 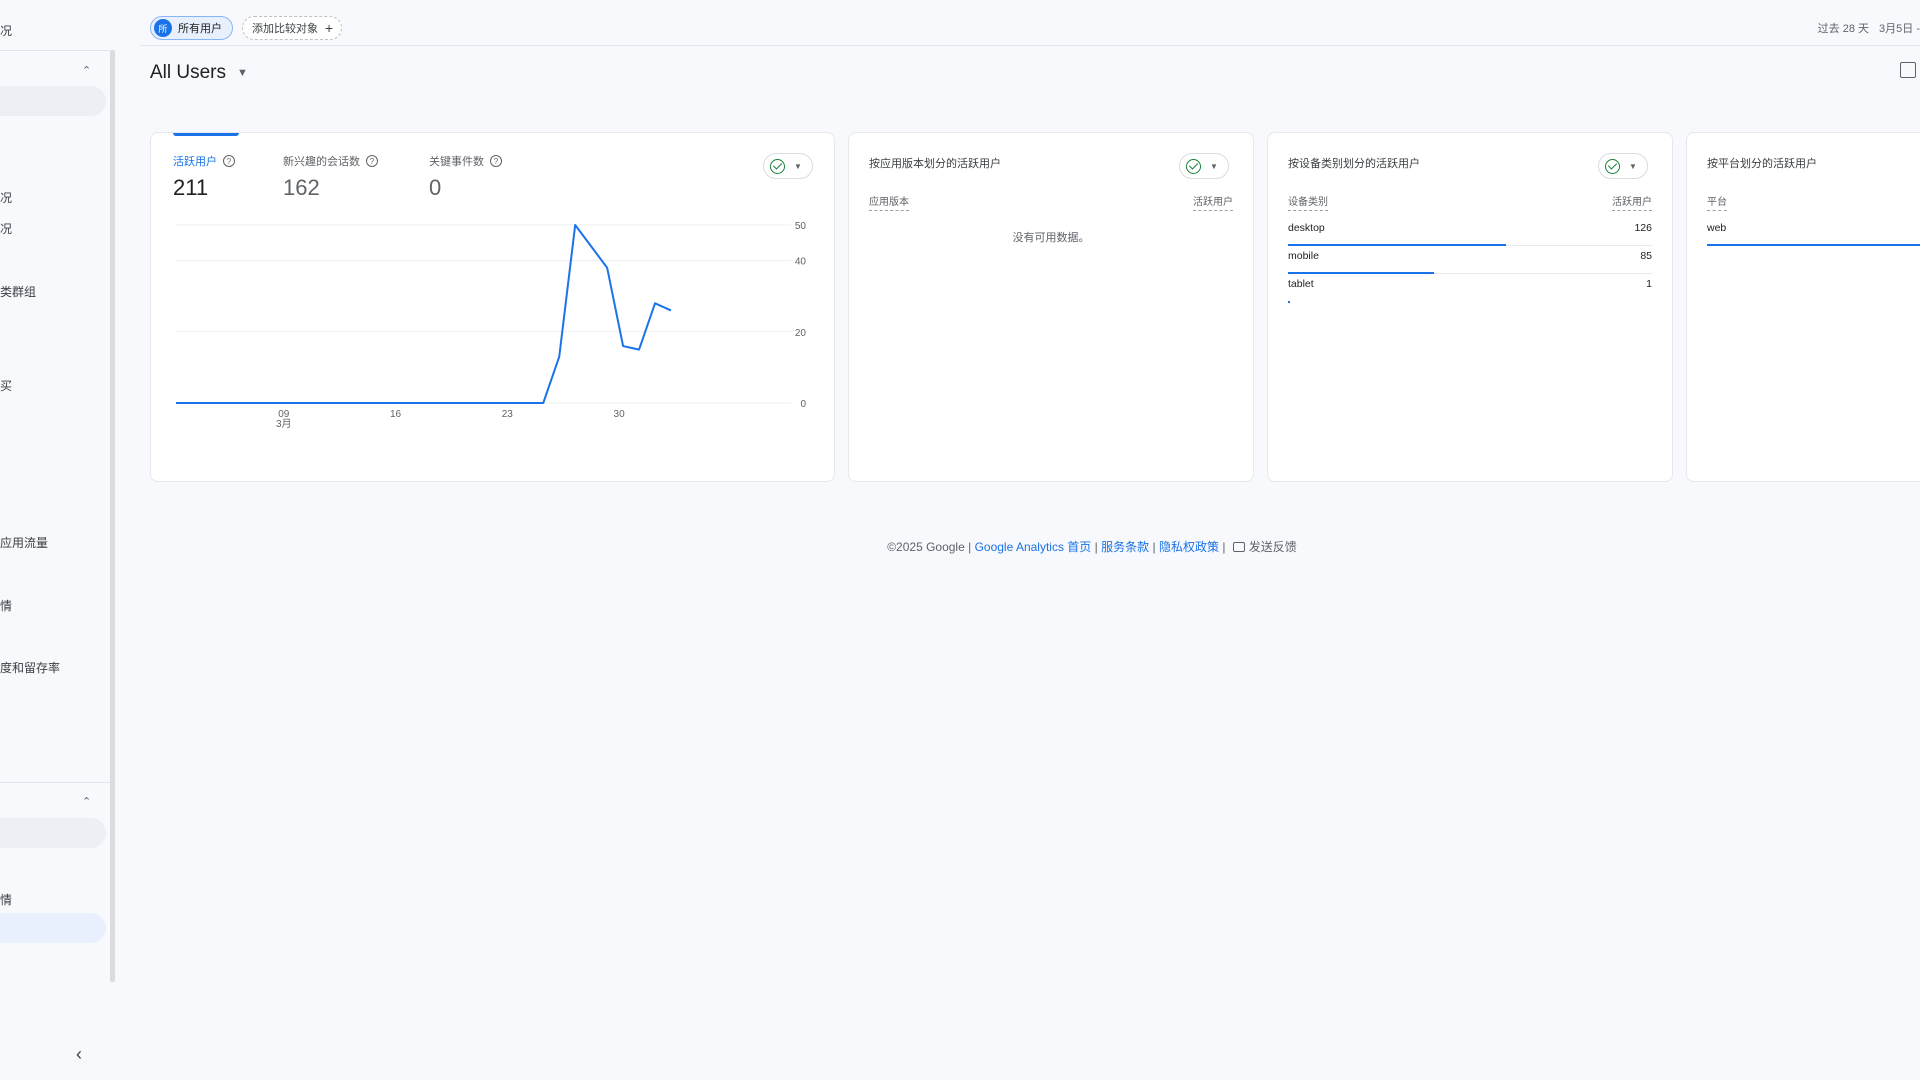 What do you see at coordinates (188, 72) in the screenshot?
I see `page-title: All Users` at bounding box center [188, 72].